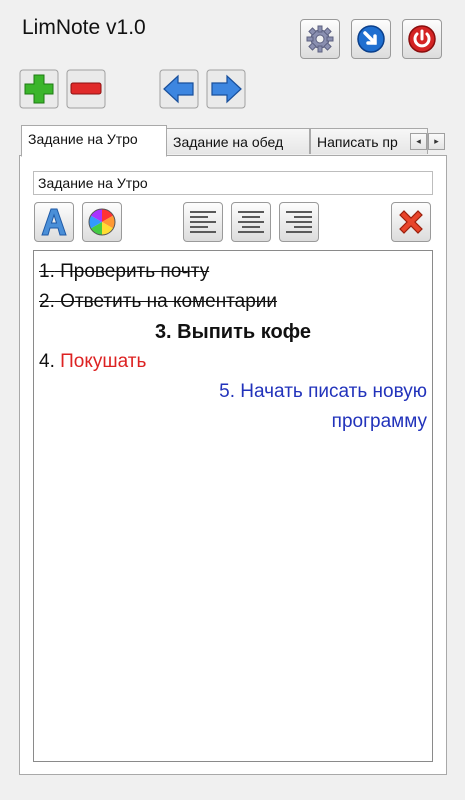  I want to click on align-right-icon, so click(299, 222).